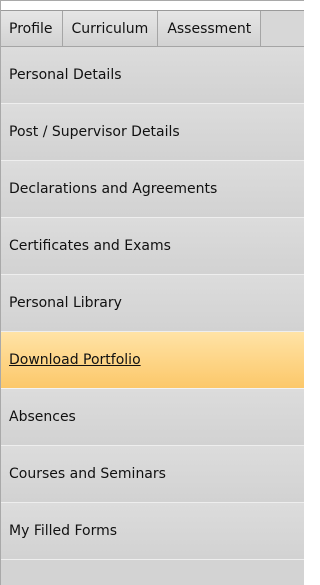 Image resolution: width=320 pixels, height=585 pixels. I want to click on menu-item-certificates-exams: Certificates and Exams, so click(152, 246).